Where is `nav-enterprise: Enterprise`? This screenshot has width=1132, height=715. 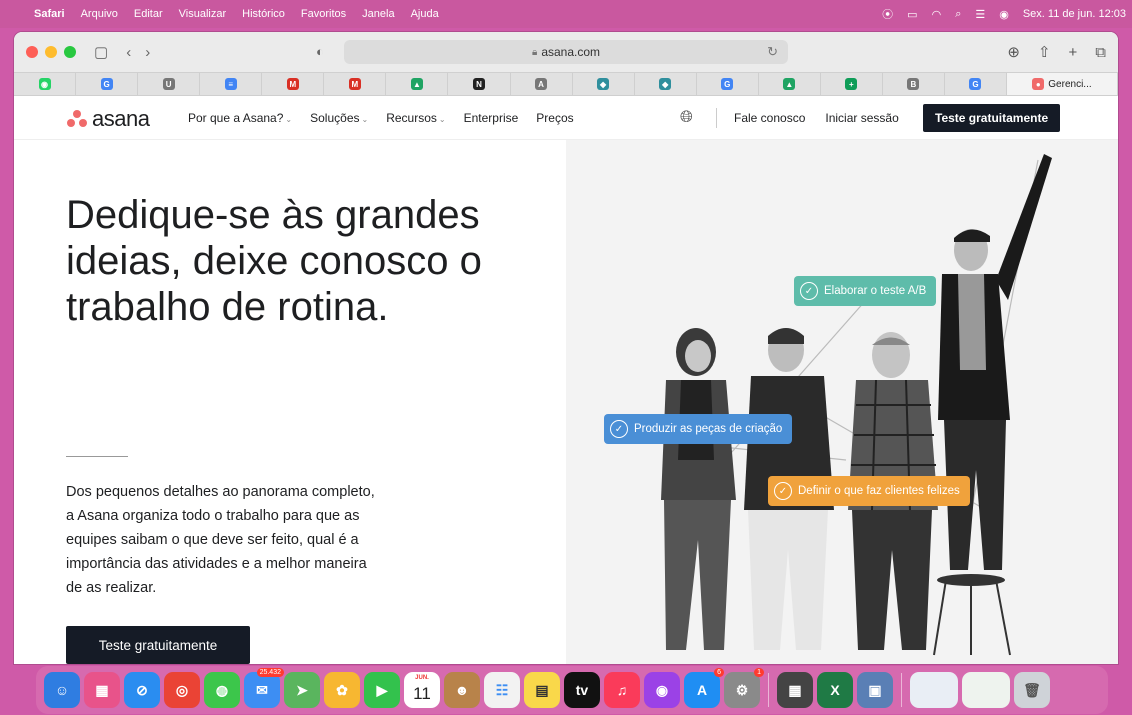 nav-enterprise: Enterprise is located at coordinates (491, 118).